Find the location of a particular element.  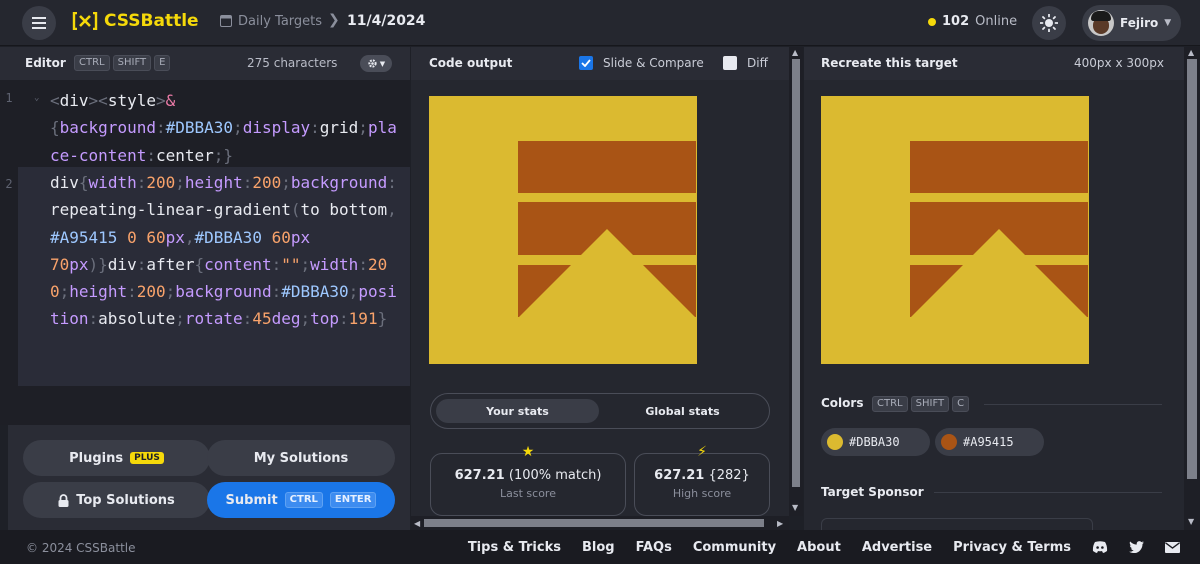

slide-compare-checkbox is located at coordinates (586, 63).